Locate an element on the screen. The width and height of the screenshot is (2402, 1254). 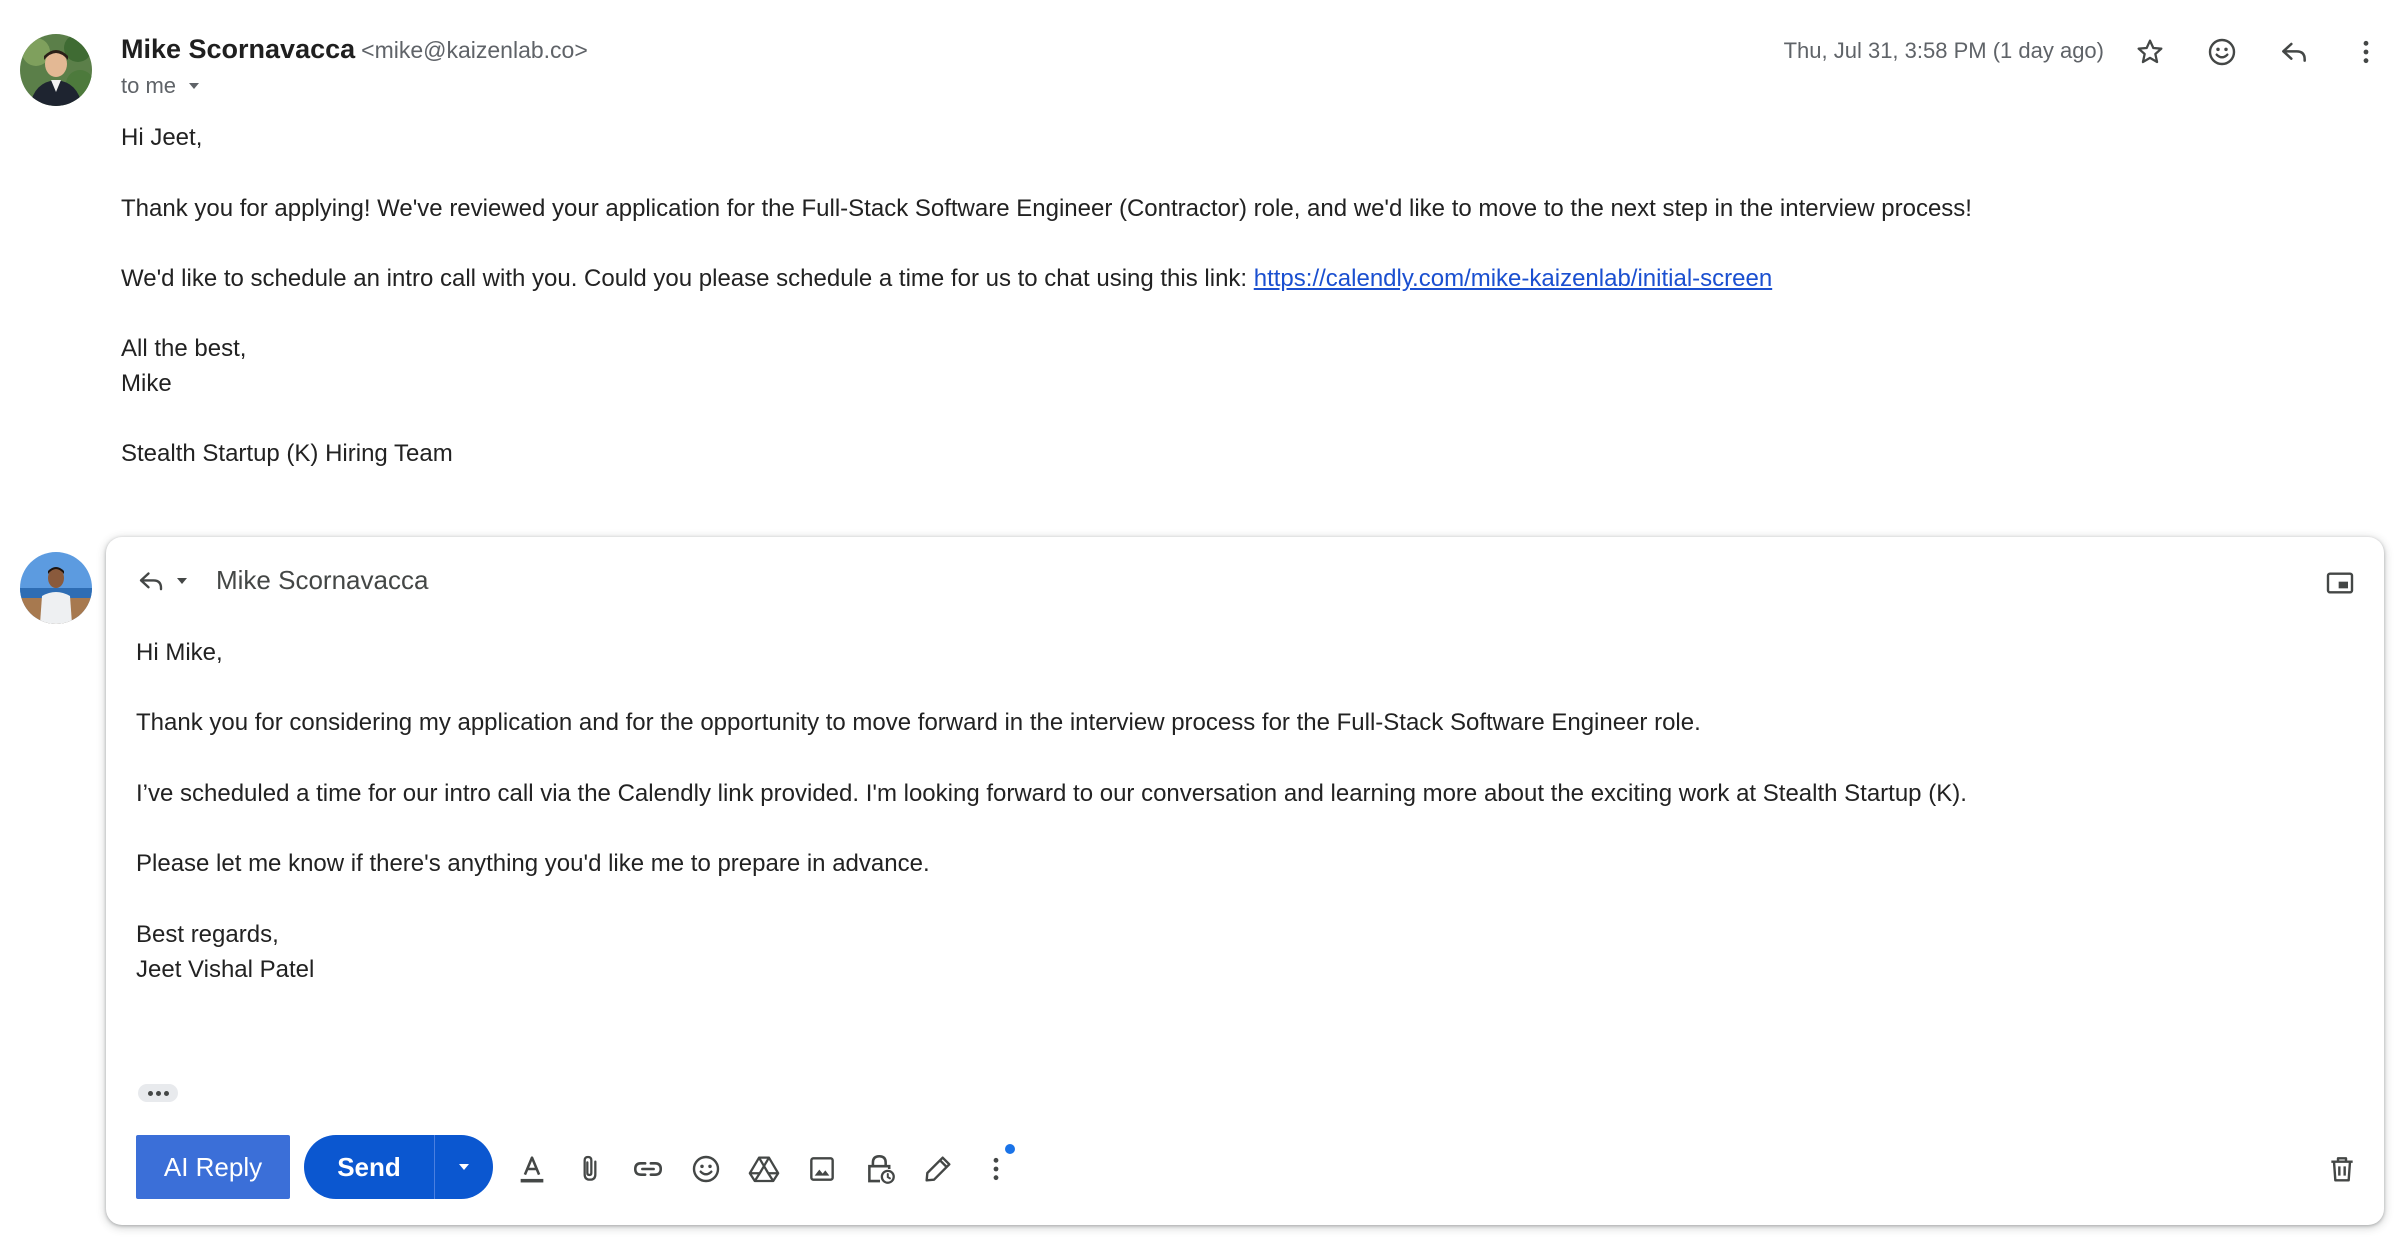
send-options-button is located at coordinates (463, 1167).